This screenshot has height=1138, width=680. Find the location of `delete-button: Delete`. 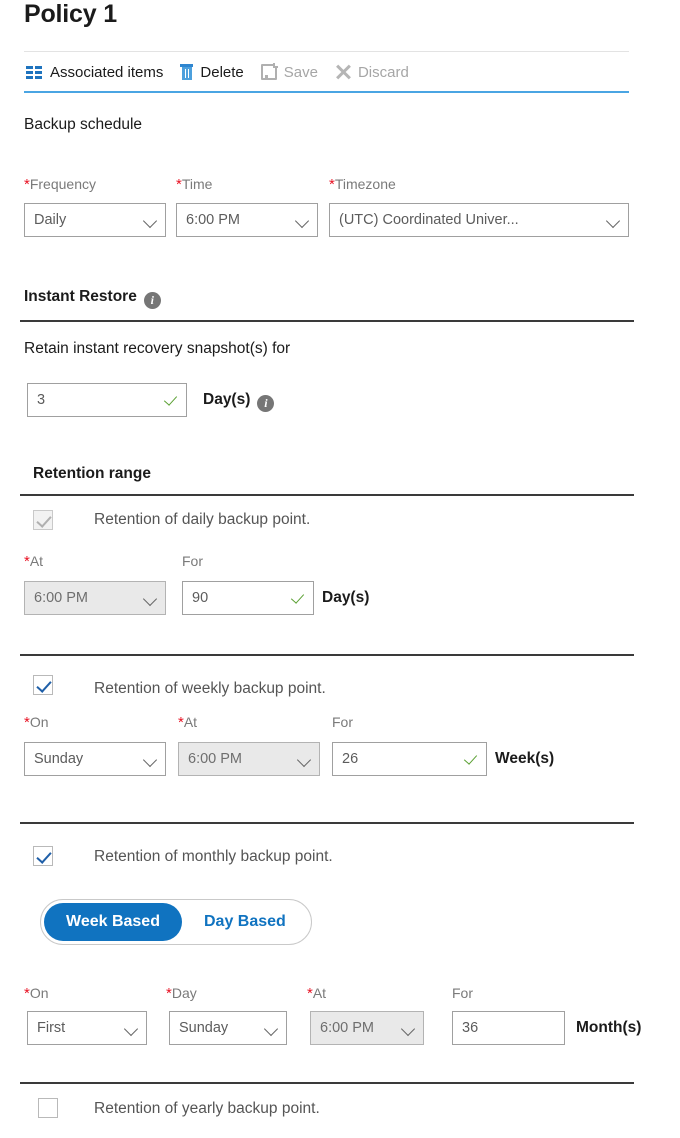

delete-button: Delete is located at coordinates (215, 72).